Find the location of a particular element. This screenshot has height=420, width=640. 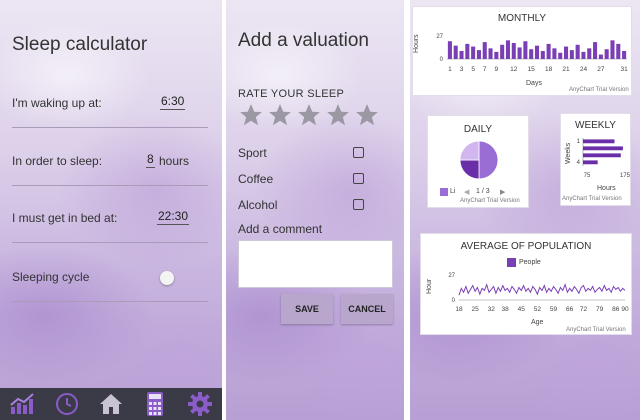

legend-swatch is located at coordinates (444, 192).